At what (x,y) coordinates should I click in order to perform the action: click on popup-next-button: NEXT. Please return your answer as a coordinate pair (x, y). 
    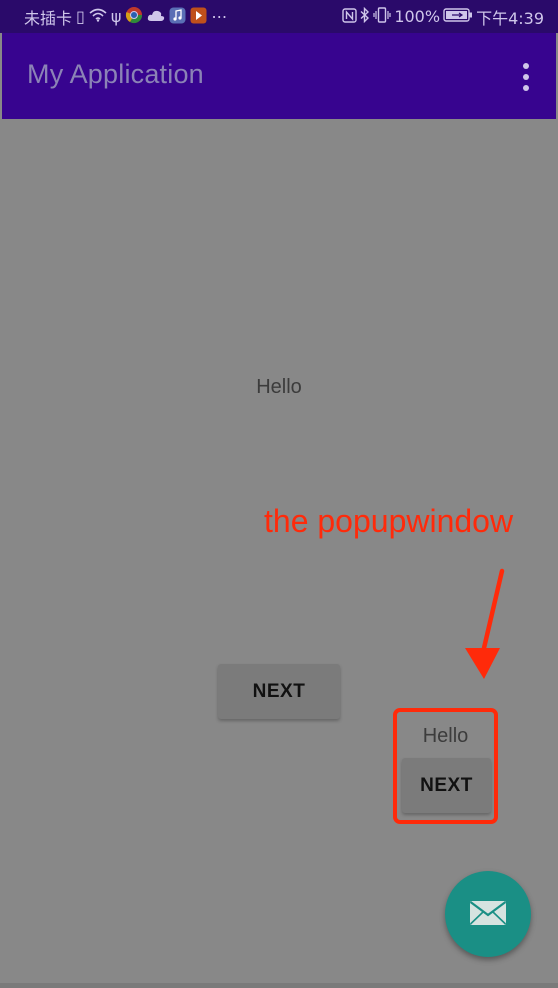
    Looking at the image, I should click on (446, 785).